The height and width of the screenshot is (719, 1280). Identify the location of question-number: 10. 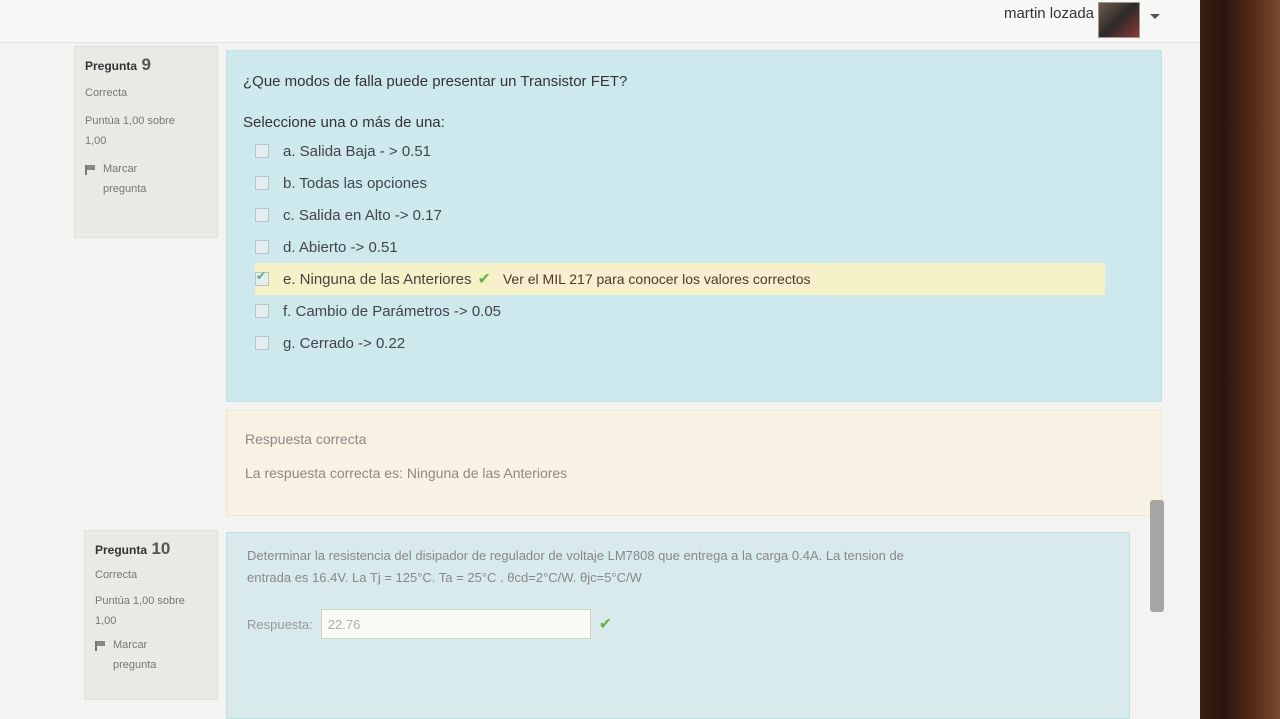
(161, 548).